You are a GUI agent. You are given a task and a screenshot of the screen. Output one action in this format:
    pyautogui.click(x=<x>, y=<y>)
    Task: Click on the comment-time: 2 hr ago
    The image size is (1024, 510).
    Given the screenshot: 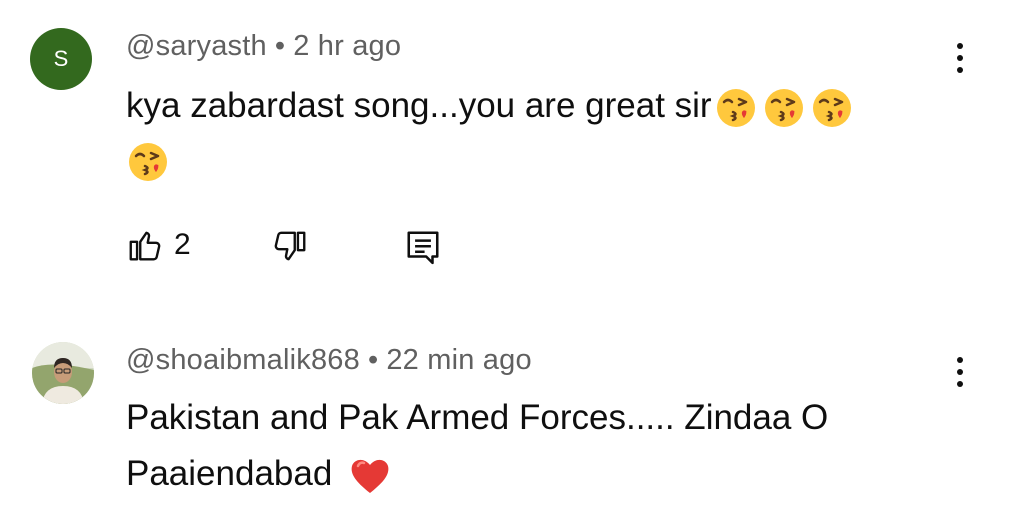 What is the action you would take?
    pyautogui.click(x=347, y=46)
    